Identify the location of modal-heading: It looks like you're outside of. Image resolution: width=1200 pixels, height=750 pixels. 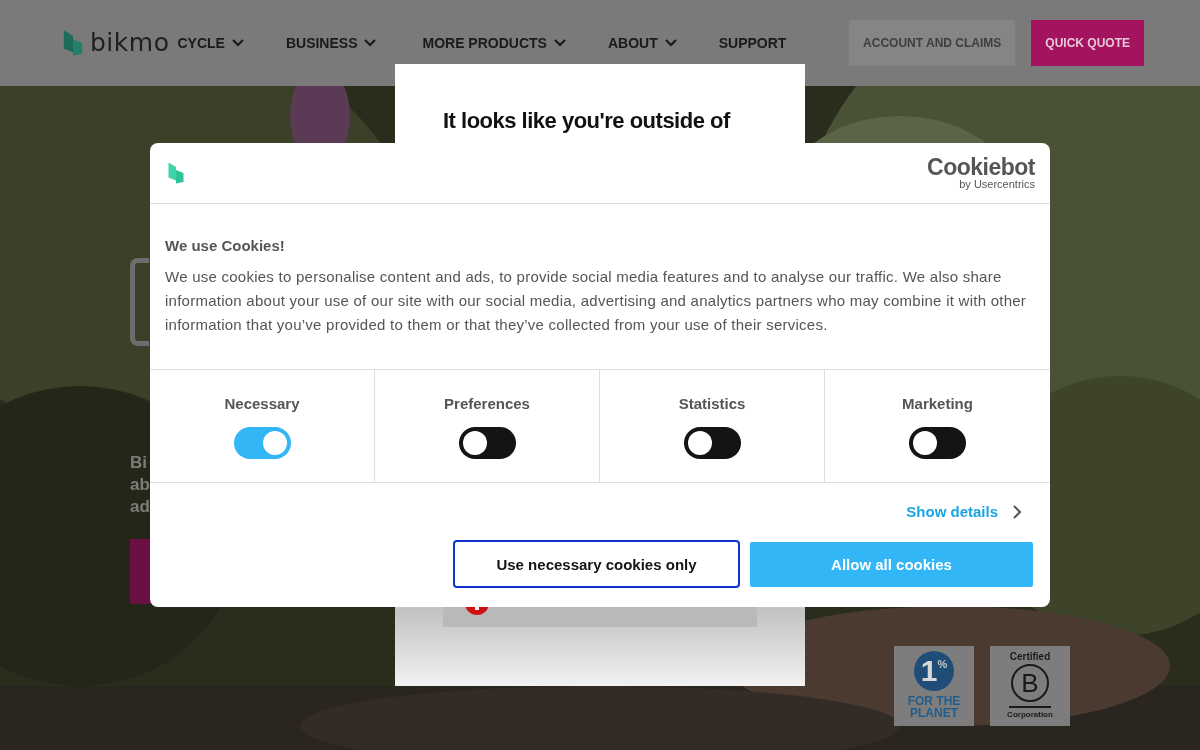
(587, 121).